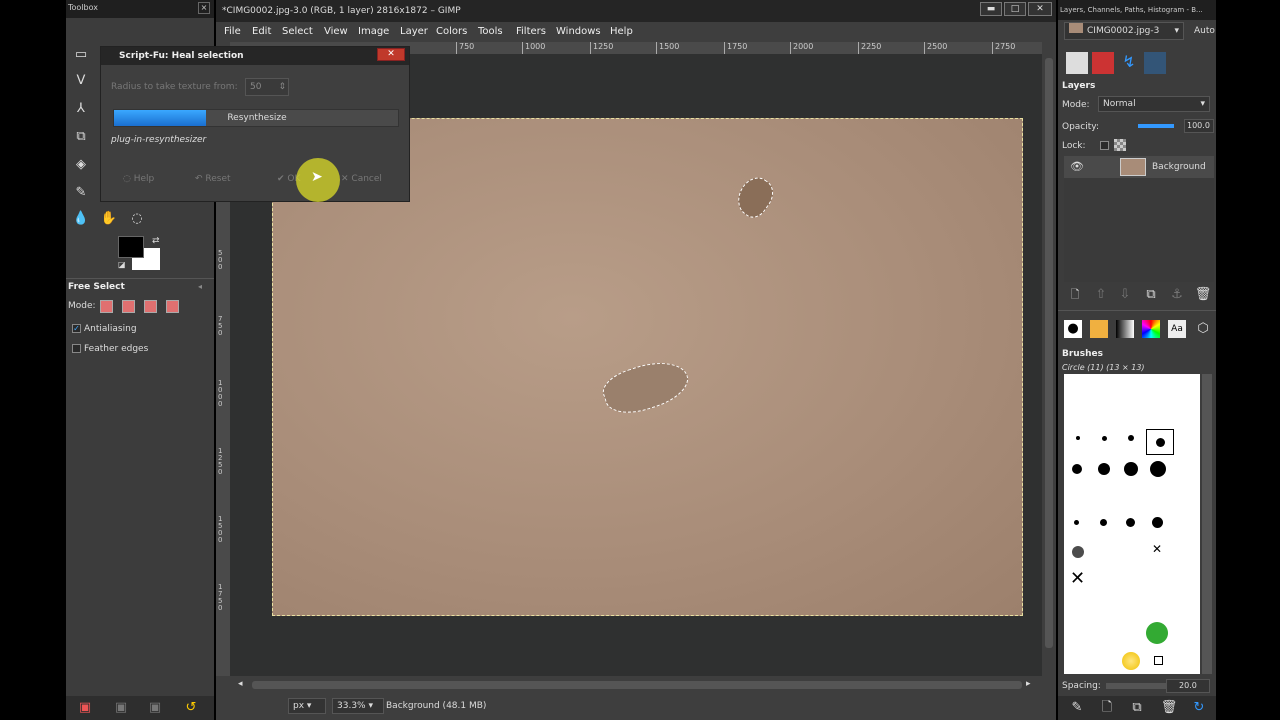 The image size is (1280, 720). I want to click on edit-brush-icon: ✎, so click(1077, 708).